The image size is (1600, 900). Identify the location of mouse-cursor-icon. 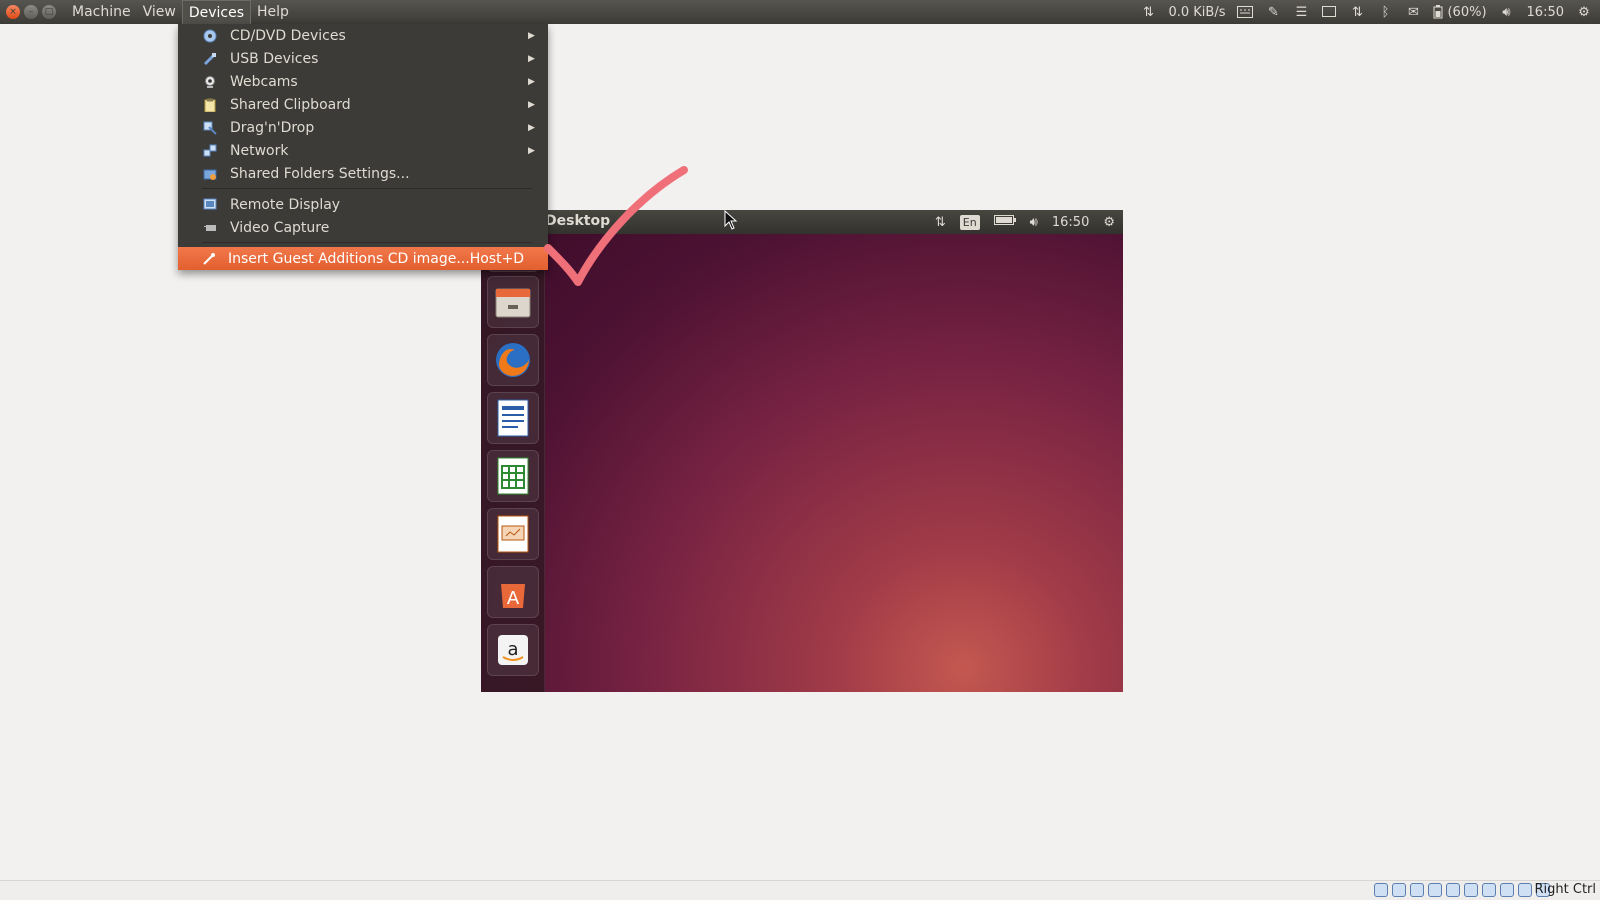
(731, 220).